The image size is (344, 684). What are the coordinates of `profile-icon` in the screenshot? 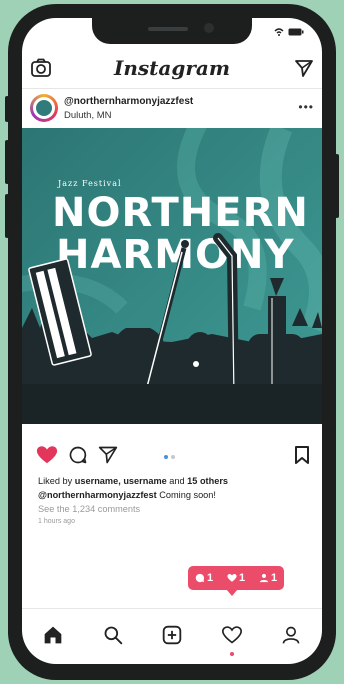 It's located at (291, 635).